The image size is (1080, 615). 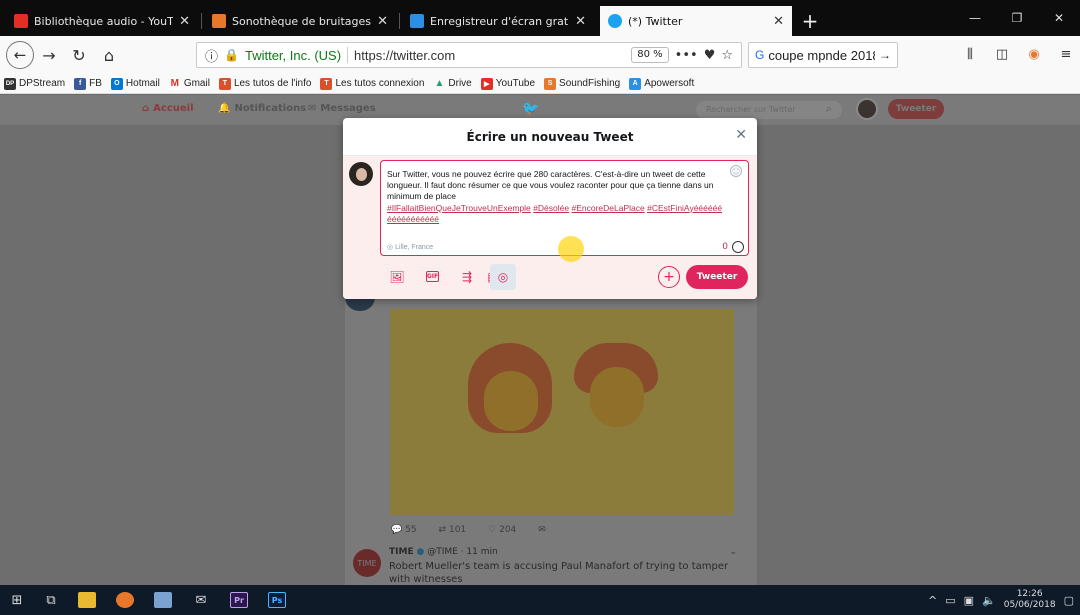 I want to click on tab-title: Bibliothèque audio - YouTube, so click(x=103, y=21).